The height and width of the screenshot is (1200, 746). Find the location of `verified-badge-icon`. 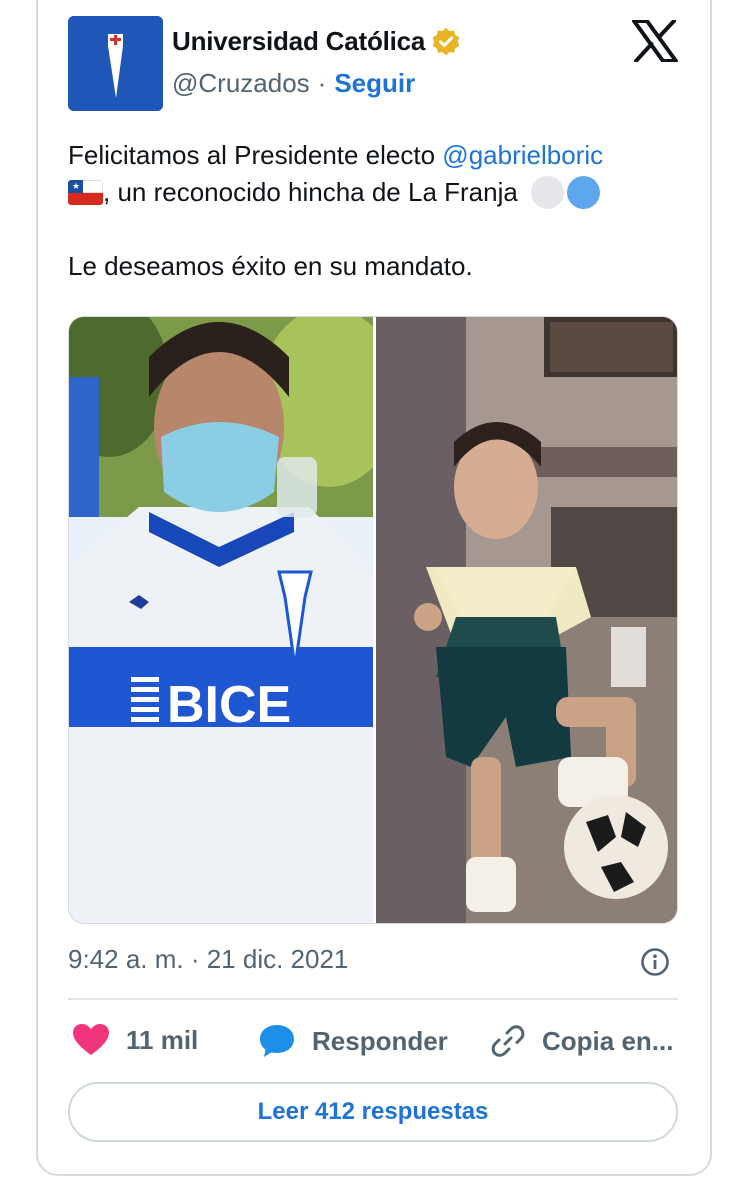

verified-badge-icon is located at coordinates (446, 41).